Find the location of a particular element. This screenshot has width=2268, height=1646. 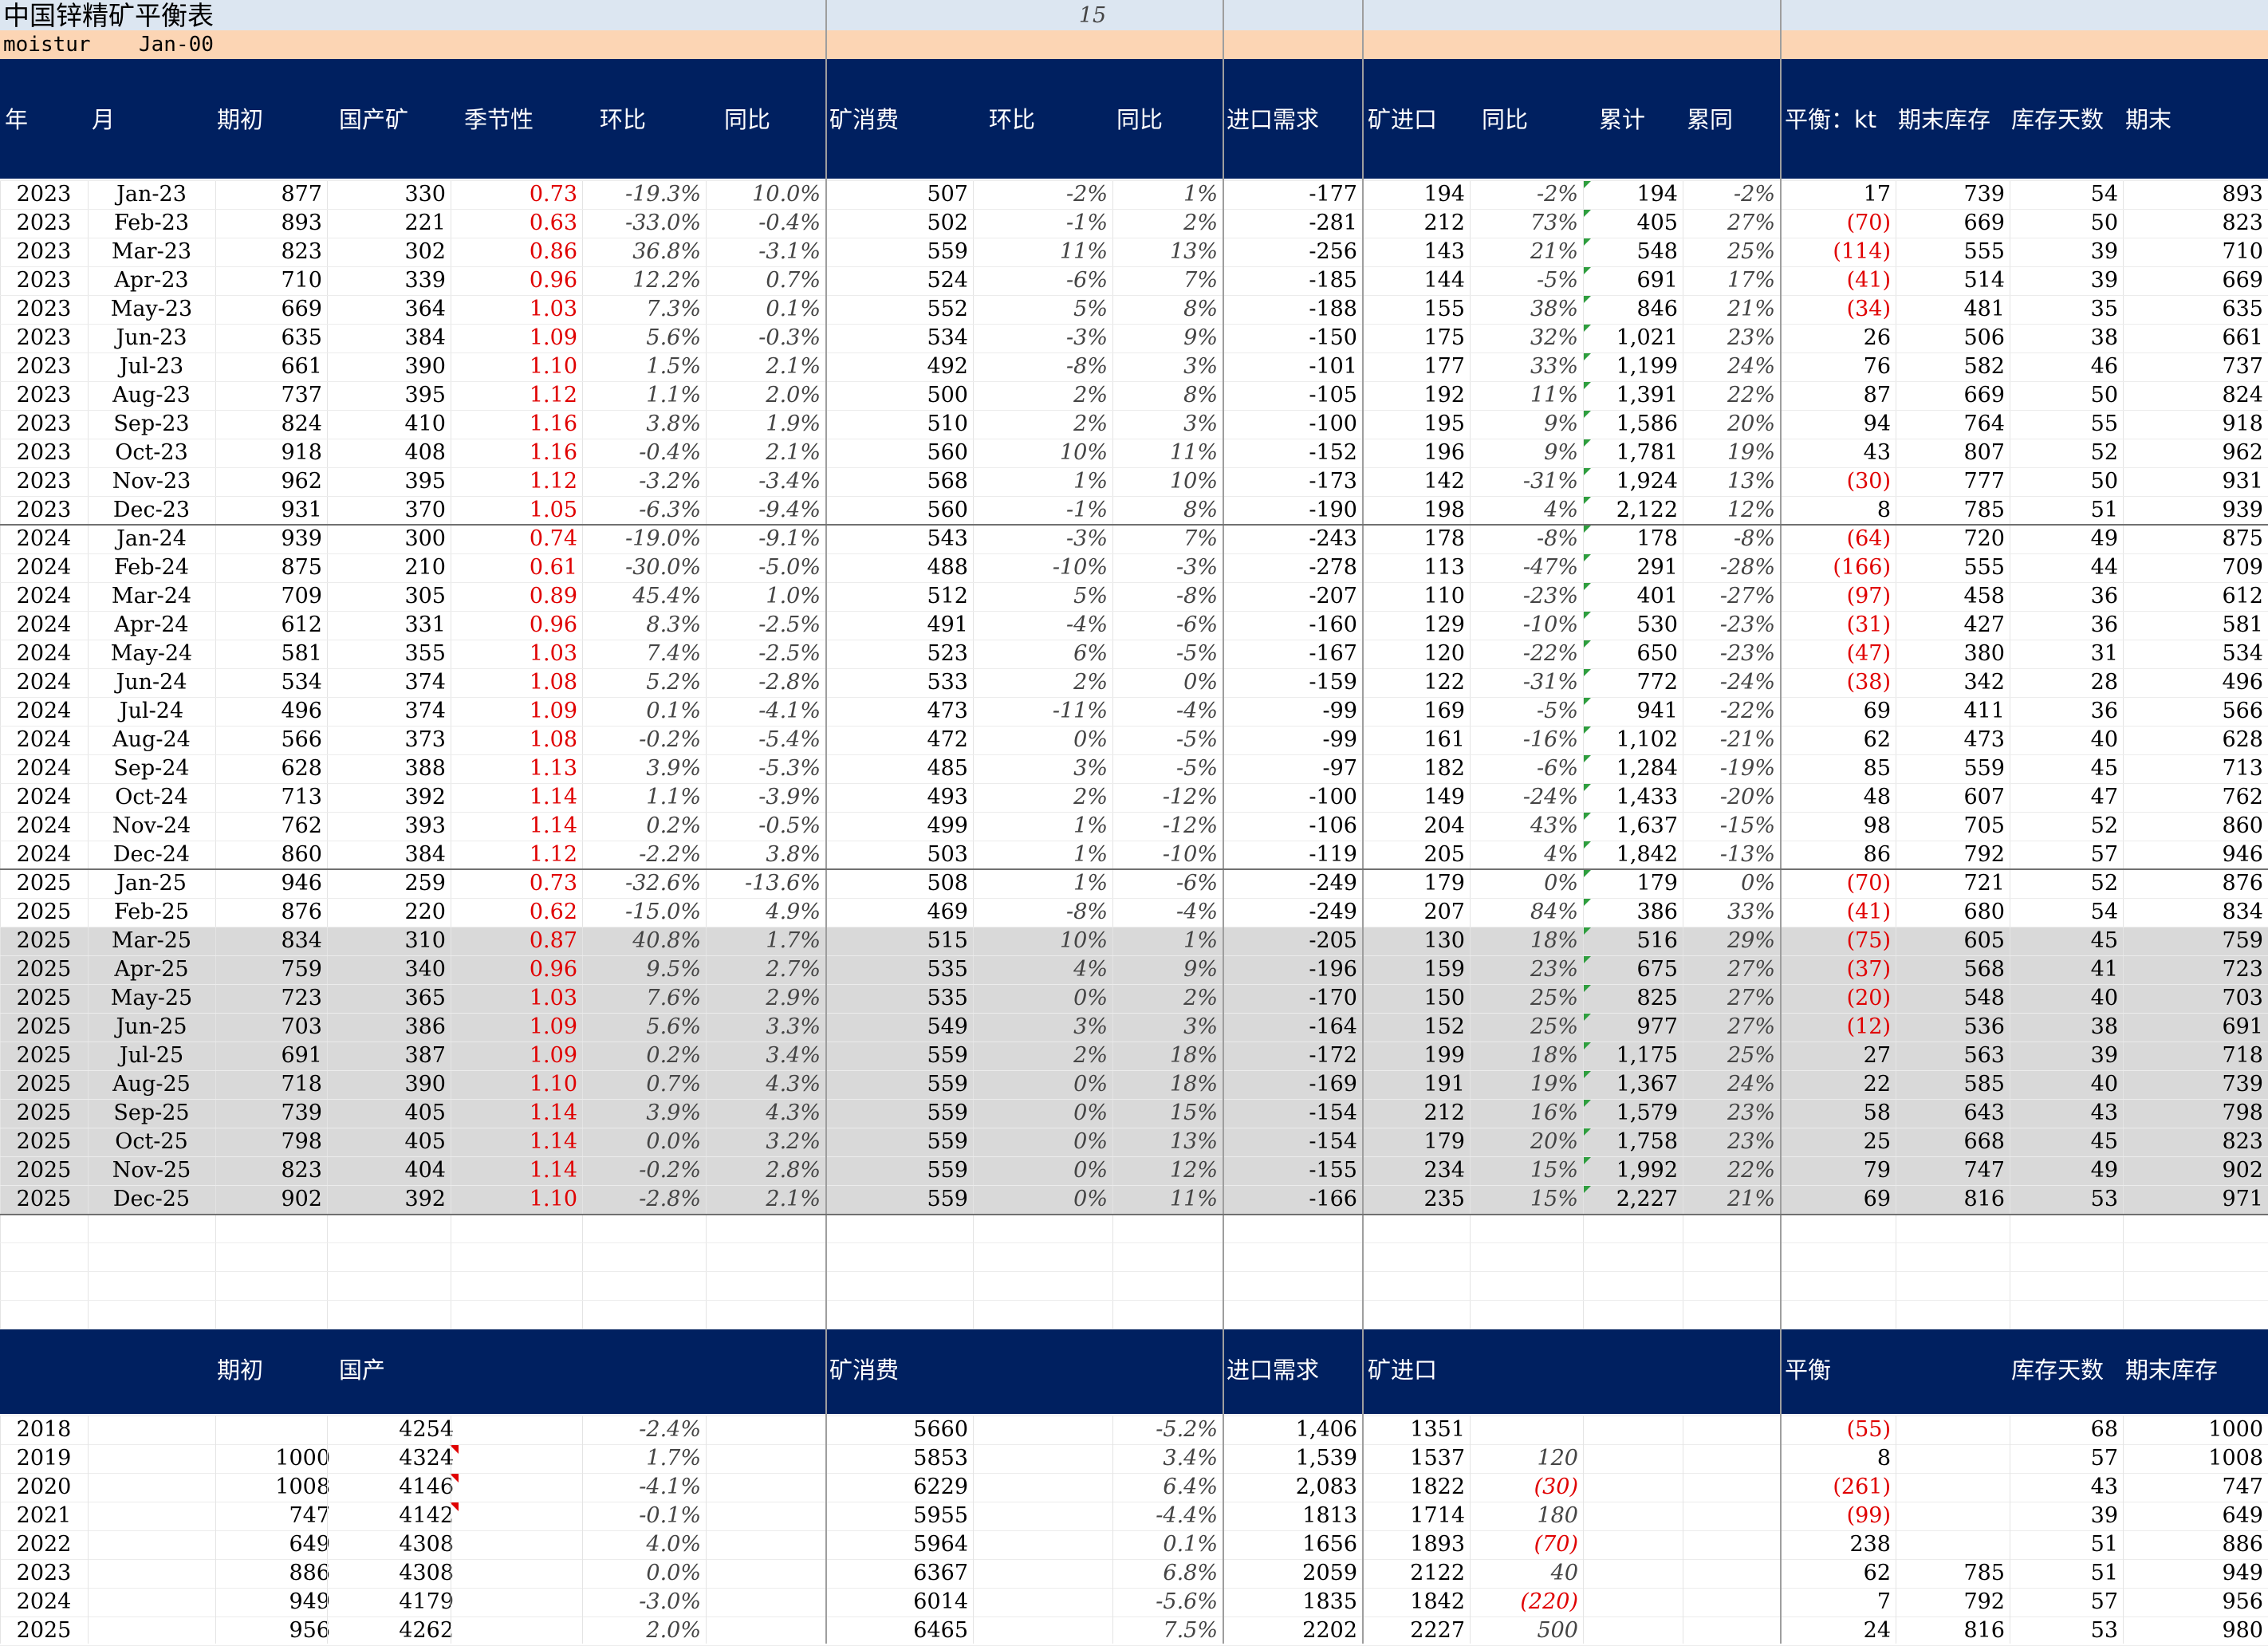

table-cell: 43% is located at coordinates (1527, 826).